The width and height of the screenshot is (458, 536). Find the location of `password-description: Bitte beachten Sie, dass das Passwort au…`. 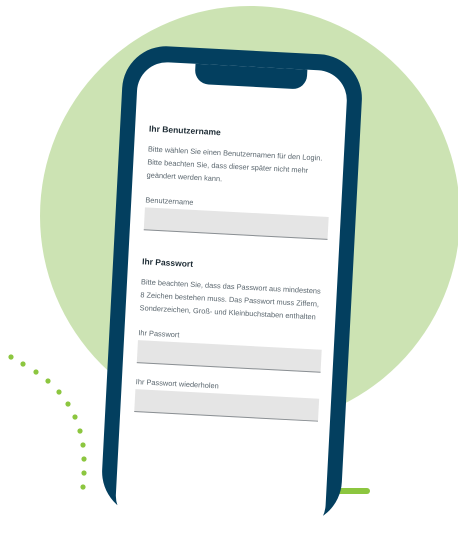

password-description: Bitte beachten Sie, dass das Passwort au… is located at coordinates (230, 299).